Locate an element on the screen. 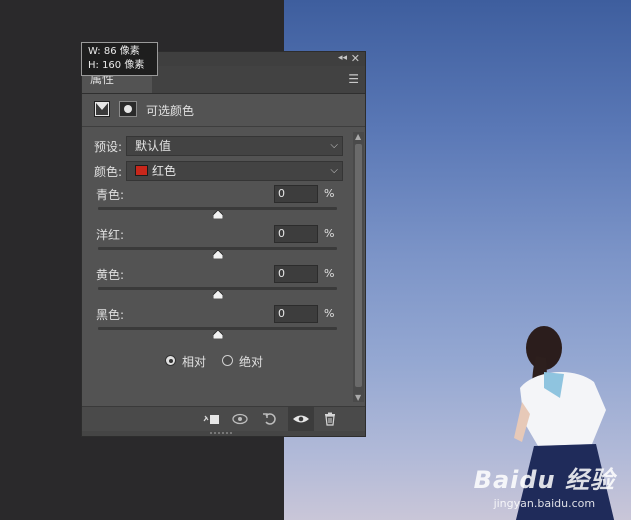 Image resolution: width=631 pixels, height=520 pixels. black-unit: % is located at coordinates (329, 313).